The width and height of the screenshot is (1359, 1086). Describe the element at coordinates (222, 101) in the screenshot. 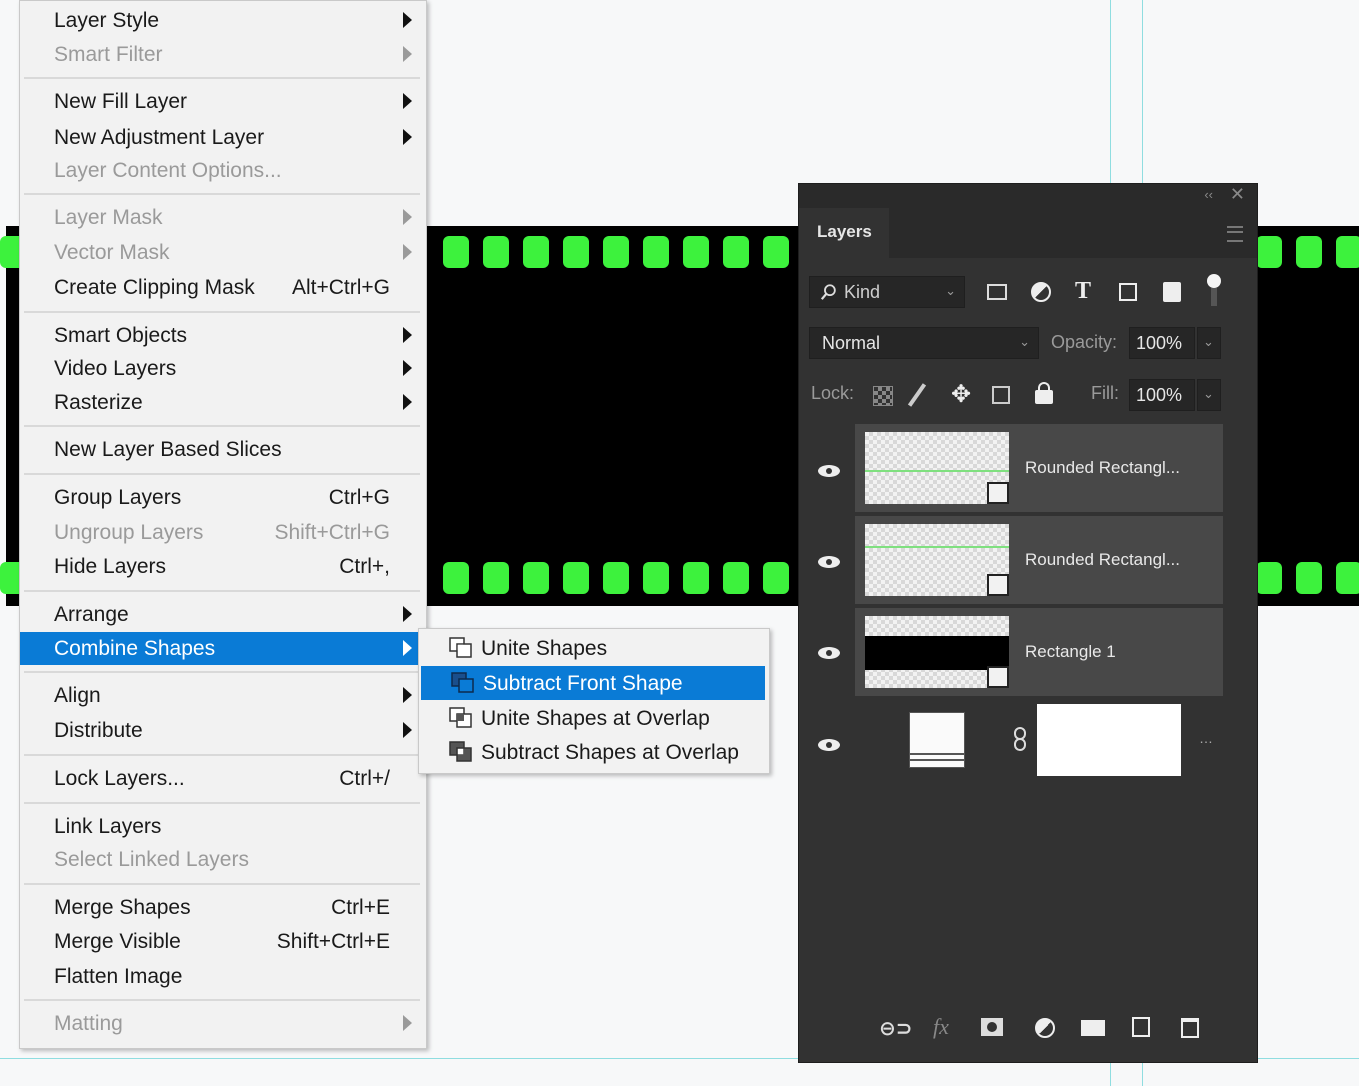

I see `menu-item-new-fill-layer: New Fill Layer` at that location.